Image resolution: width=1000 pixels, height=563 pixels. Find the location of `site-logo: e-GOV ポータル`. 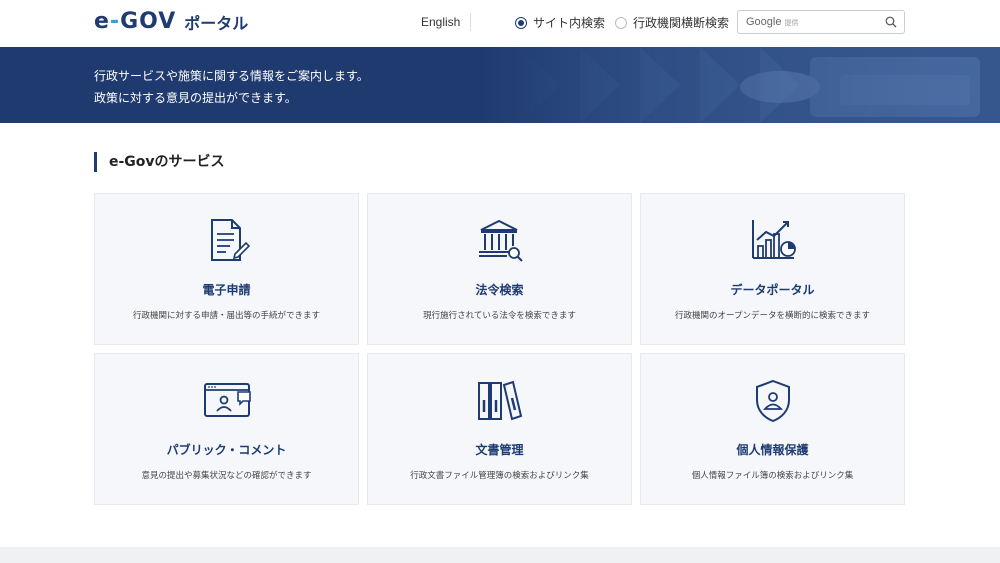

site-logo: e-GOV ポータル is located at coordinates (171, 21).